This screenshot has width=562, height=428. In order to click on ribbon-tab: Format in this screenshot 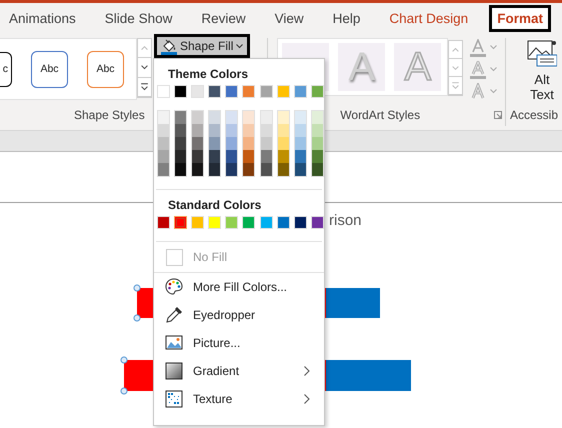, I will do `click(520, 18)`.